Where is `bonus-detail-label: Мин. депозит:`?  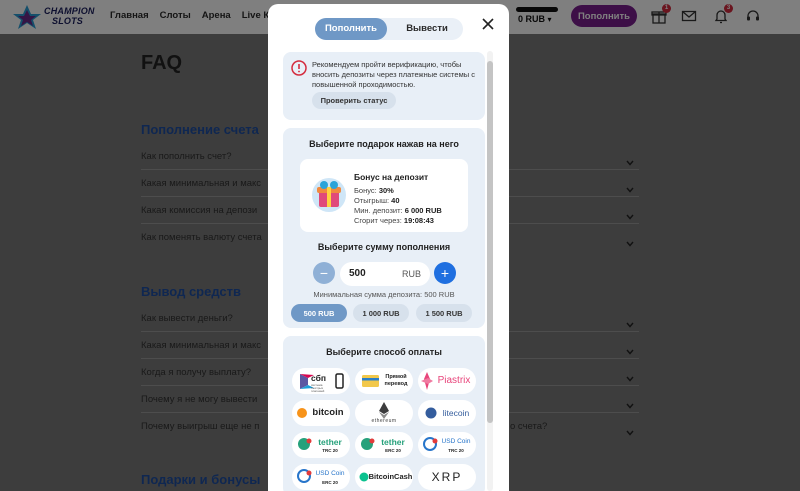
bonus-detail-label: Мин. депозит: is located at coordinates (378, 210).